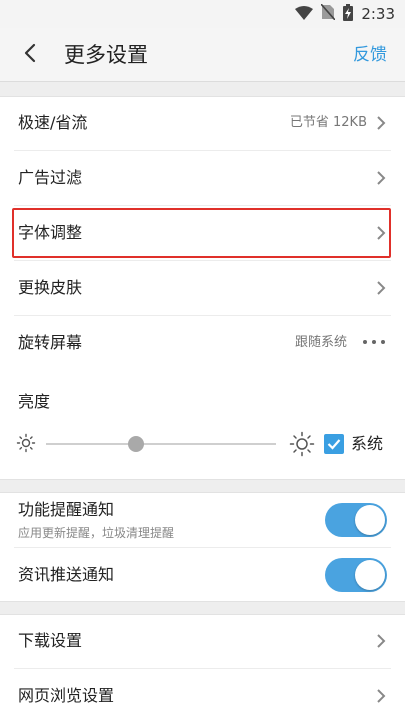 This screenshot has height=720, width=405. I want to click on font-adjust-row: 字体调整, so click(202, 233).